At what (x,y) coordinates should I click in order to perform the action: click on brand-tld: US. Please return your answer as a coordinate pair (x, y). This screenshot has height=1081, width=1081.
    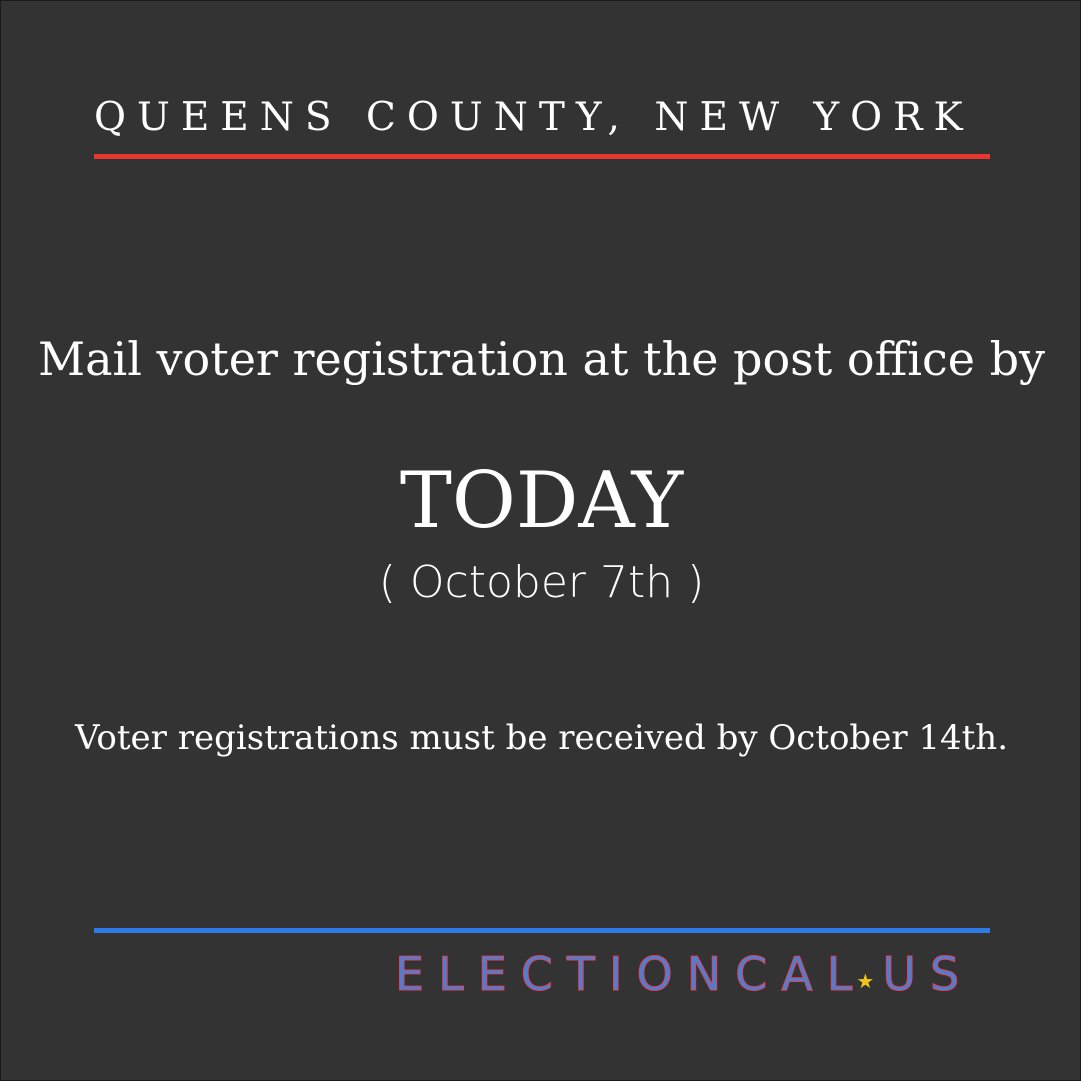
    Looking at the image, I should click on (928, 974).